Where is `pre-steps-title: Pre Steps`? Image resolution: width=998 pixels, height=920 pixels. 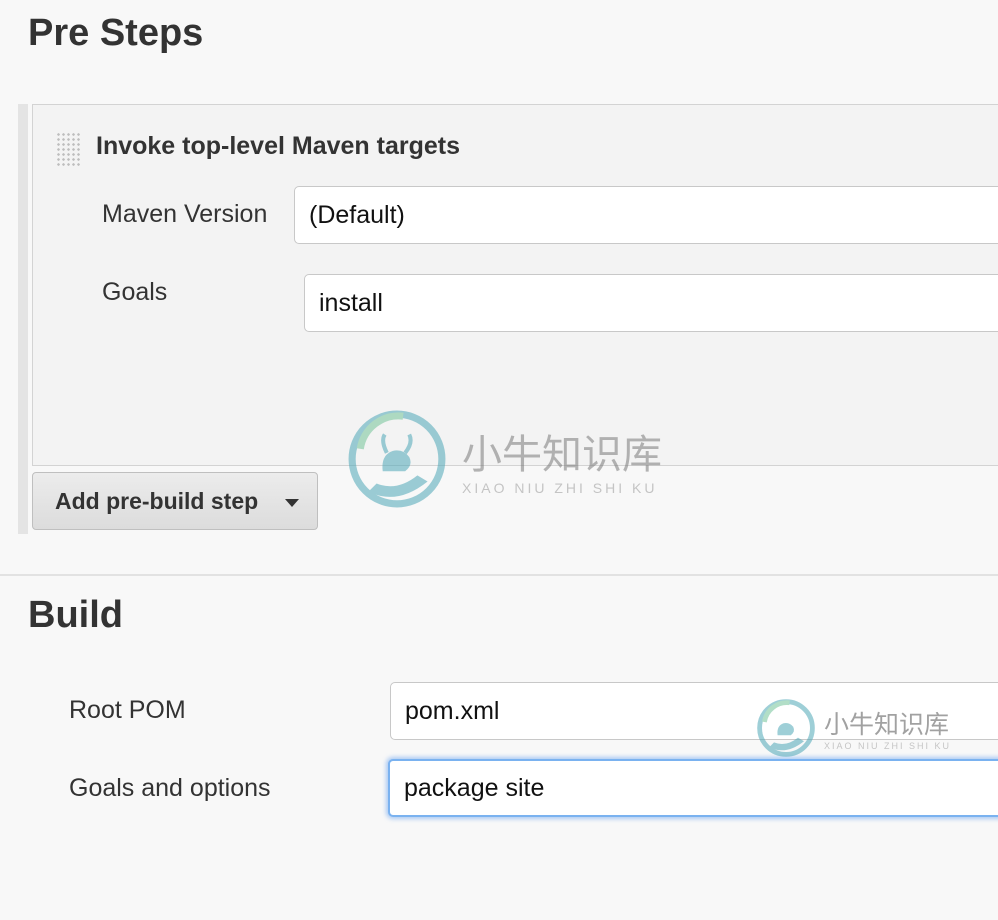 pre-steps-title: Pre Steps is located at coordinates (116, 33).